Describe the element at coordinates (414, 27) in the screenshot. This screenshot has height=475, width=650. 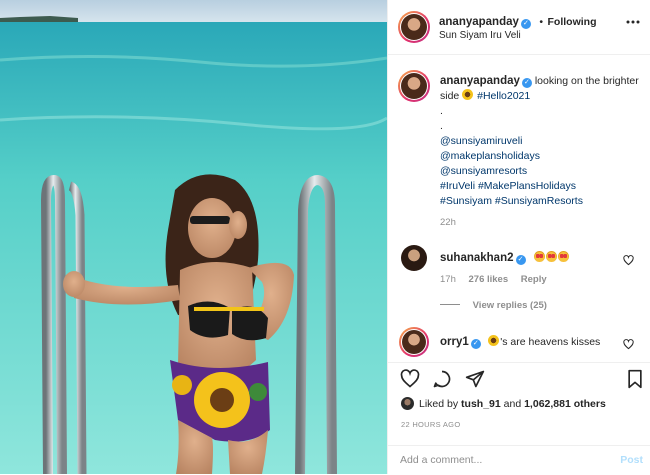
I see `author-avatar` at that location.